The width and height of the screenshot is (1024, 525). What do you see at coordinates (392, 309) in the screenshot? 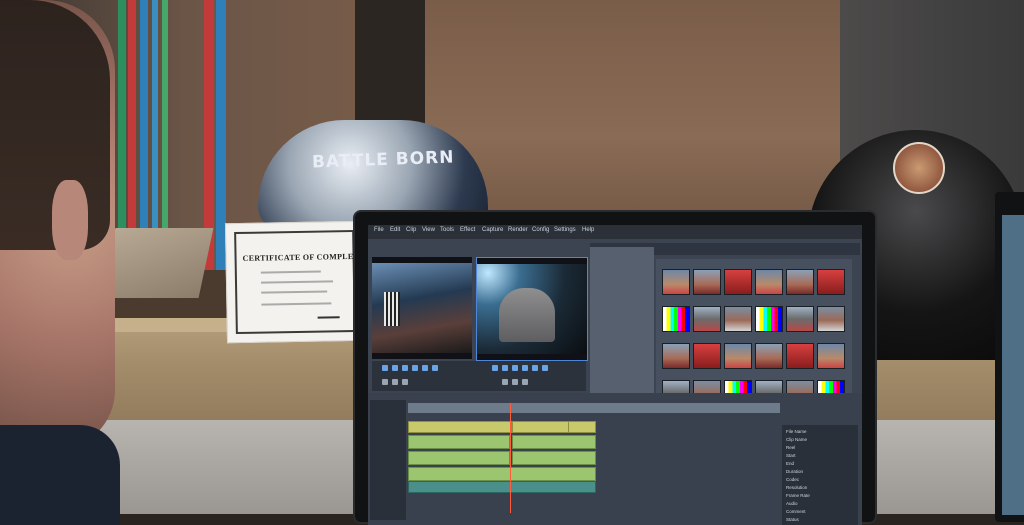
I see `referee-figure` at bounding box center [392, 309].